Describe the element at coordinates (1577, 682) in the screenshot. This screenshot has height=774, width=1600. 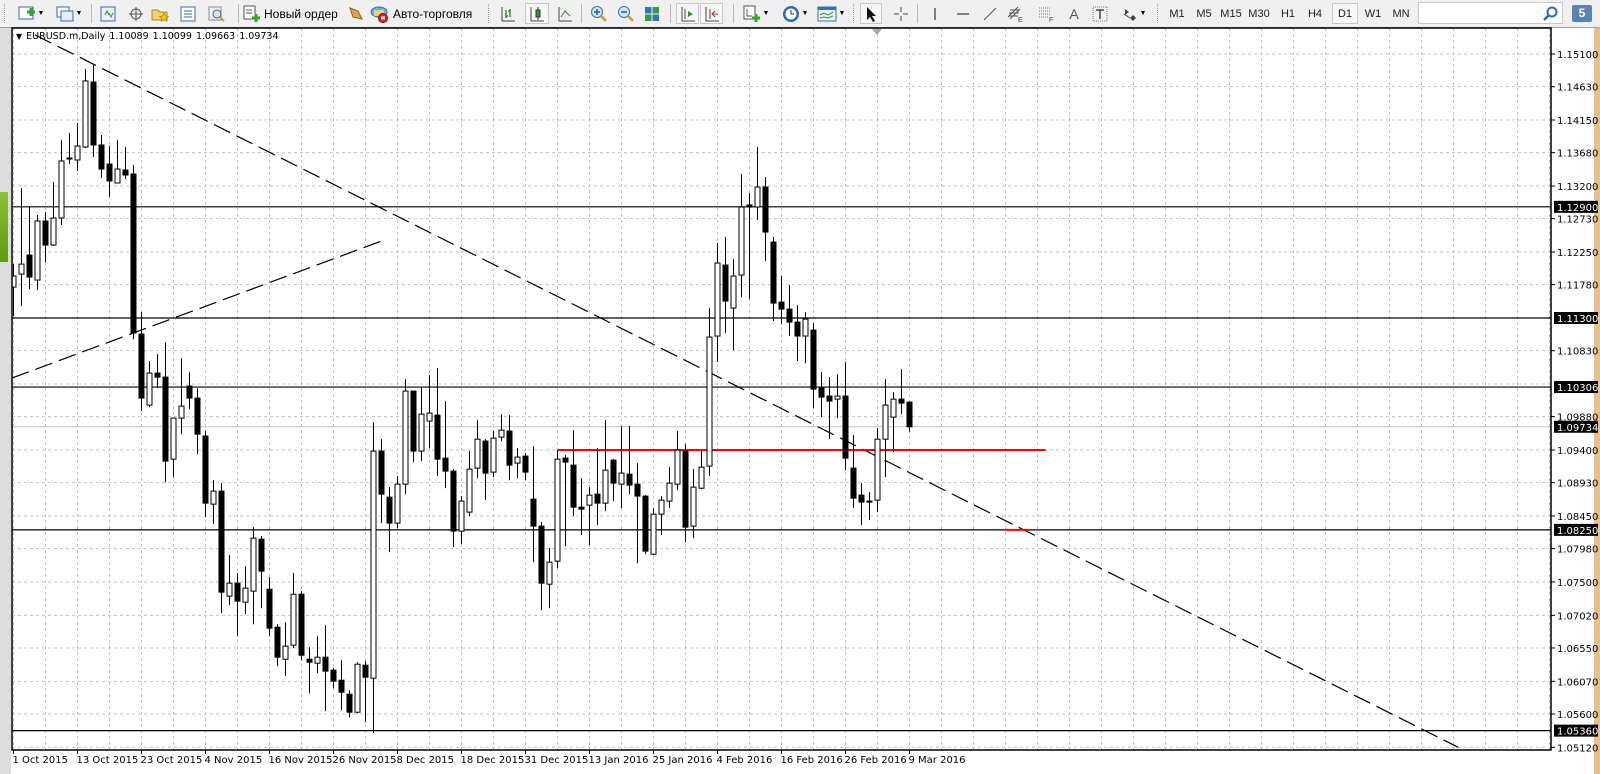
I see `price-tick-label: 1.06070` at that location.